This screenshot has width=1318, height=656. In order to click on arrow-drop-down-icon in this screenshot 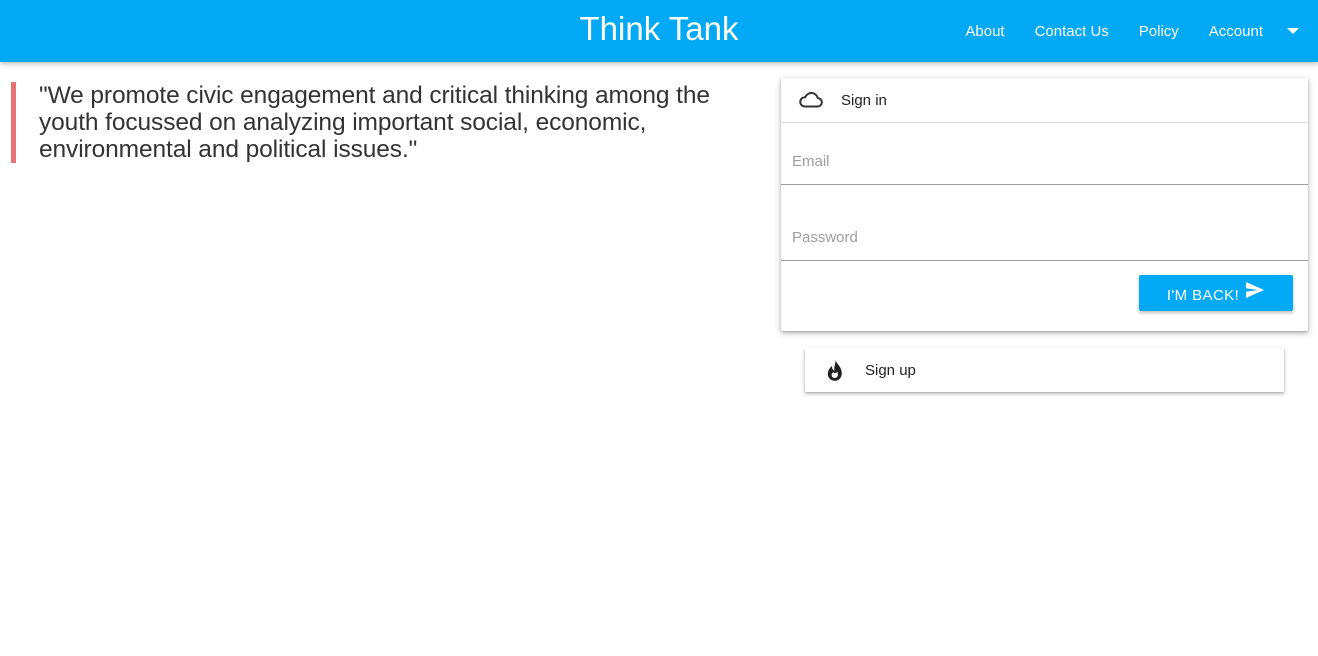, I will do `click(1293, 31)`.